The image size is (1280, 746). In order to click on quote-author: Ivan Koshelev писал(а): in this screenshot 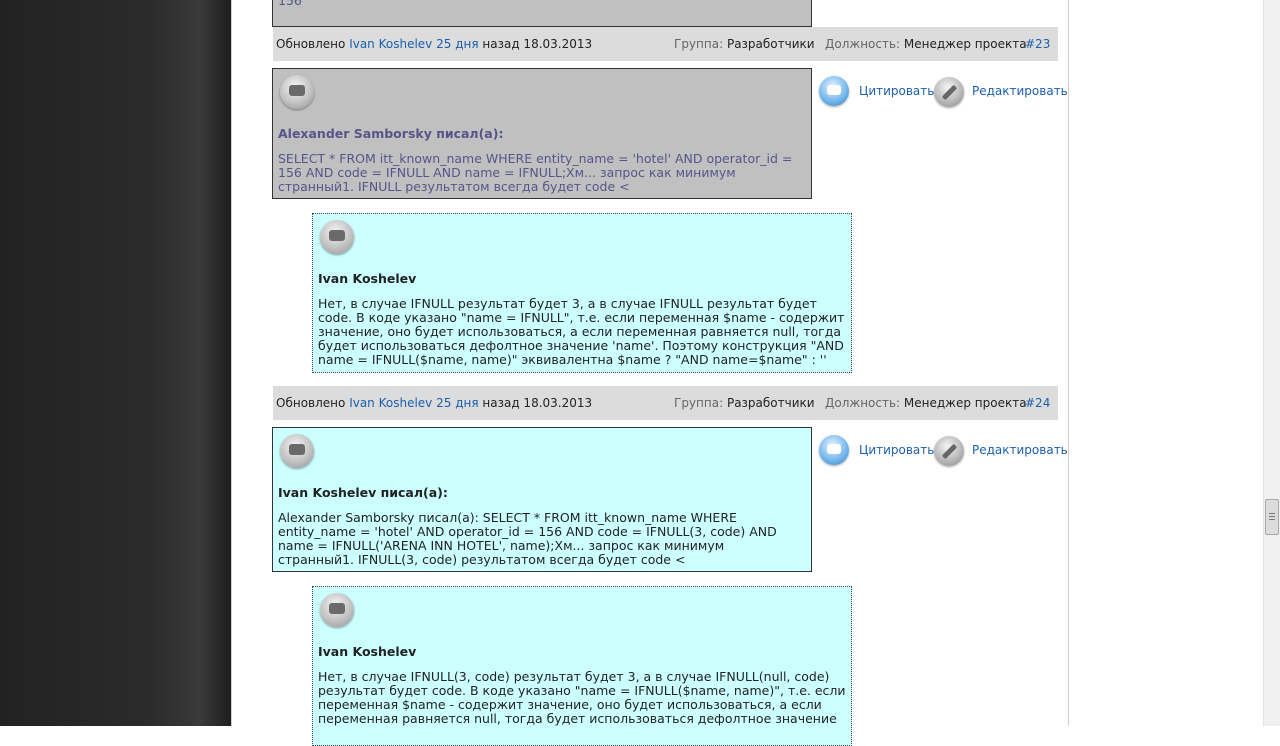, I will do `click(363, 492)`.